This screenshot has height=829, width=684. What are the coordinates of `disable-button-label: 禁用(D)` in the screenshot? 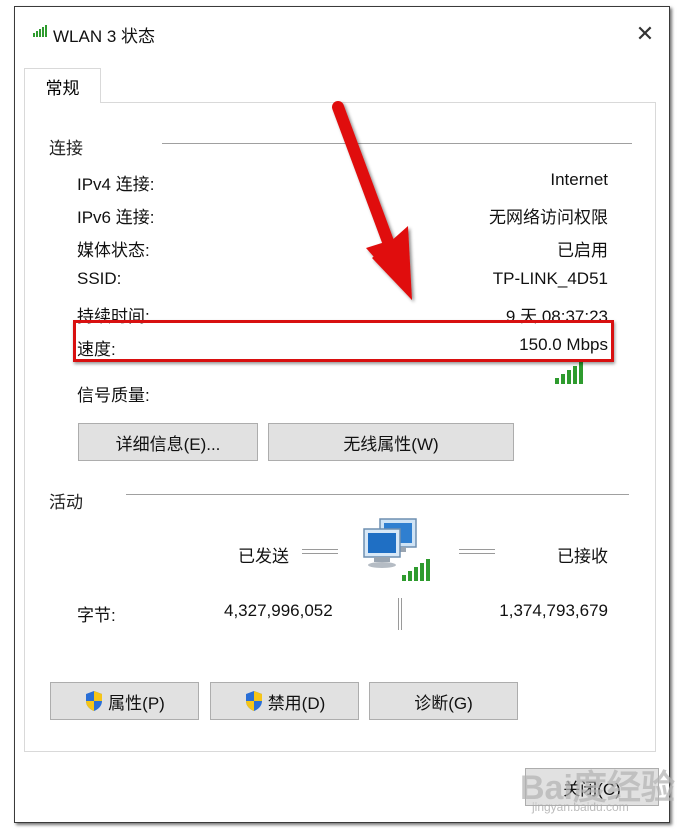 It's located at (296, 703).